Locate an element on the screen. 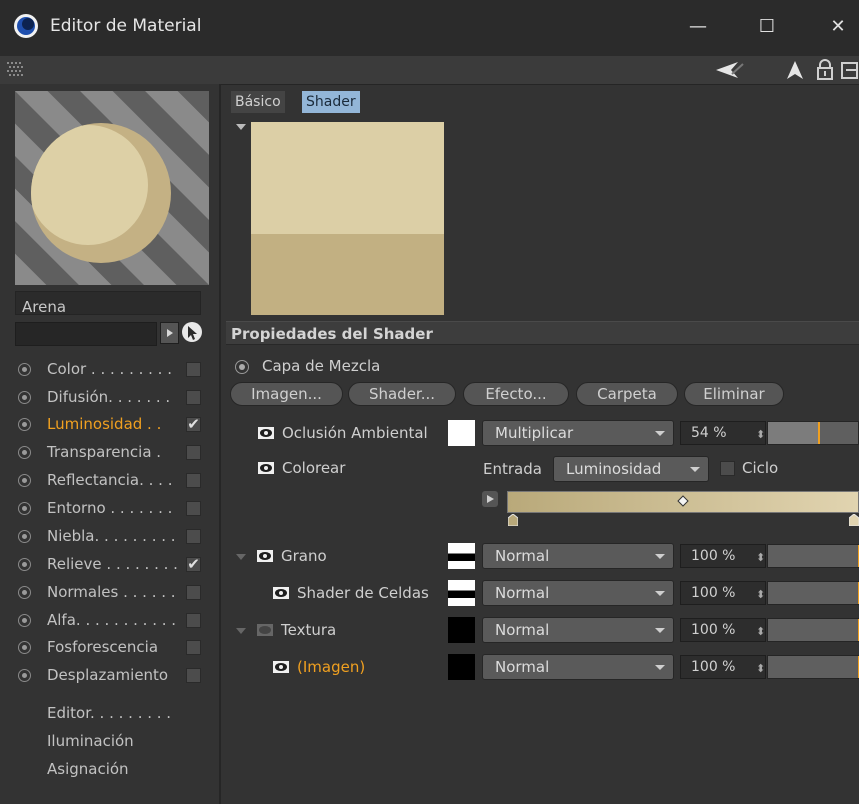 The width and height of the screenshot is (859, 804). close-button: ✕ is located at coordinates (838, 27).